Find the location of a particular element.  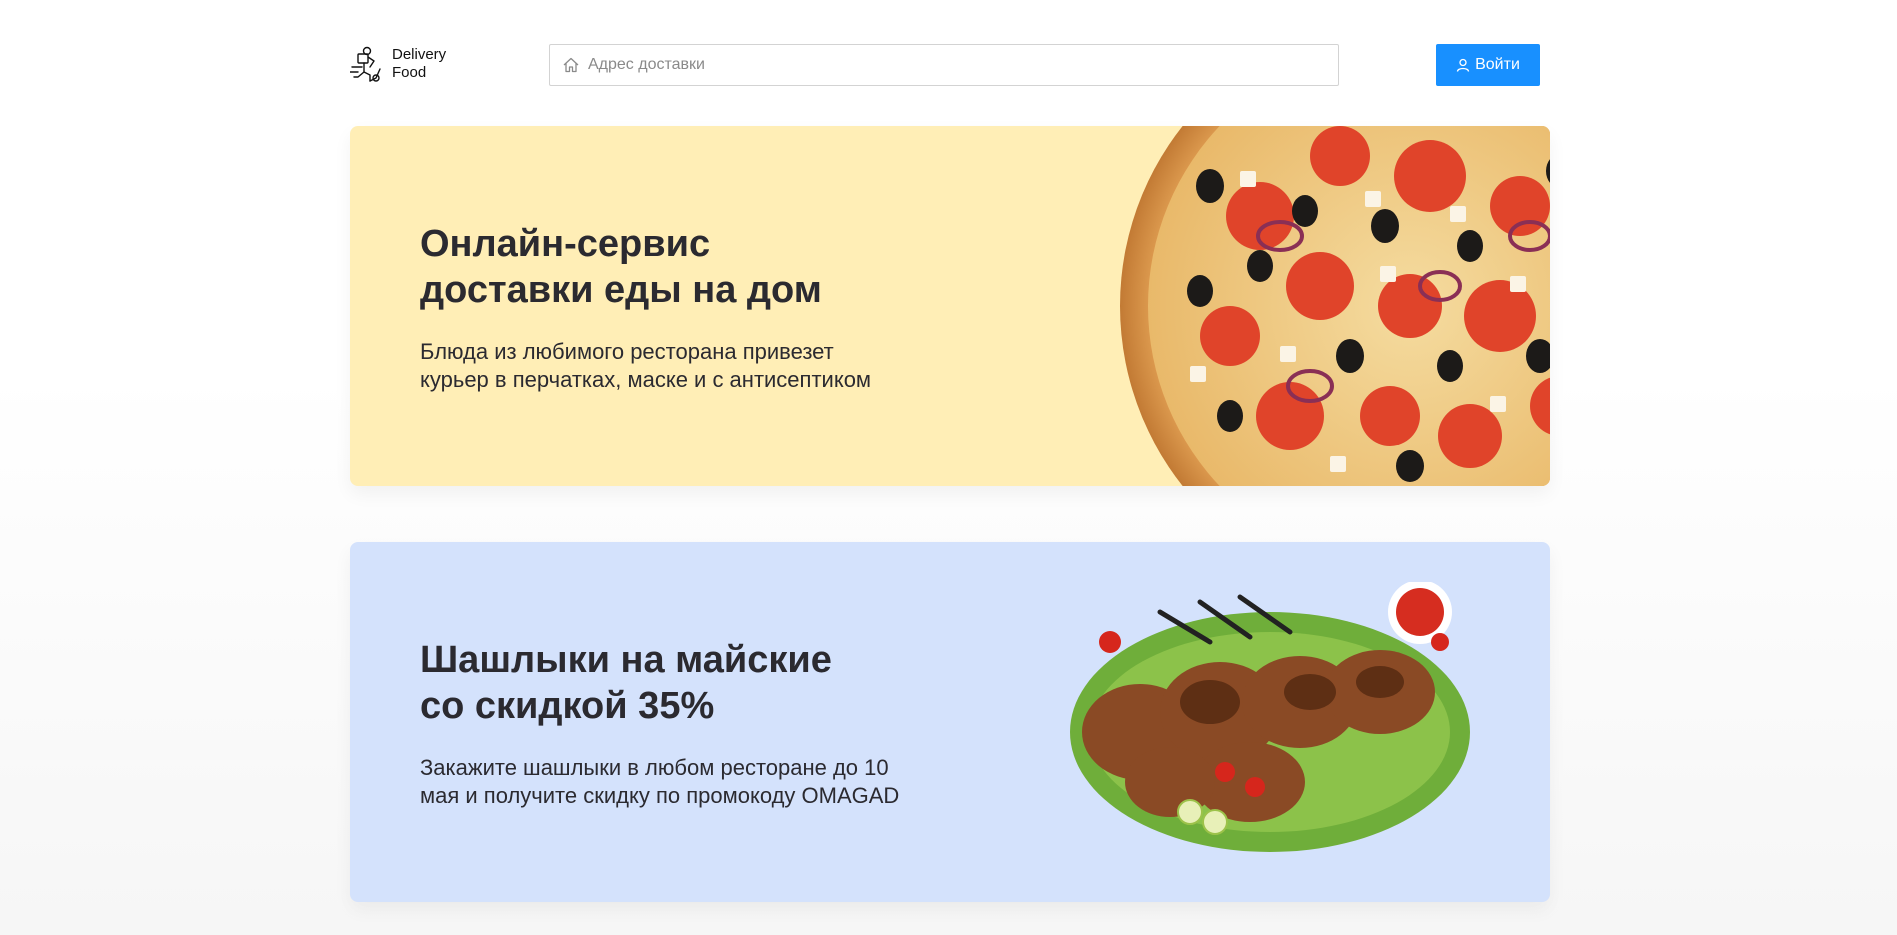

address-input is located at coordinates (958, 65).